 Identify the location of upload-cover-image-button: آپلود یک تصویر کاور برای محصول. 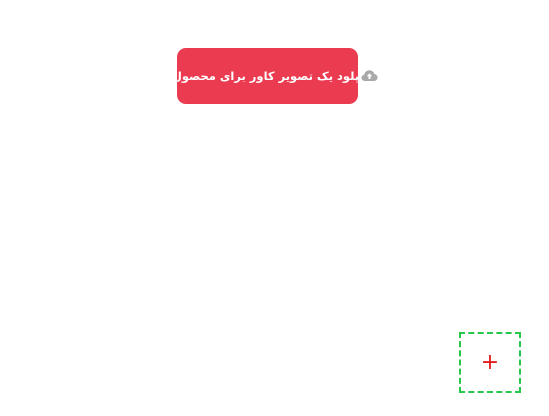
(267, 76).